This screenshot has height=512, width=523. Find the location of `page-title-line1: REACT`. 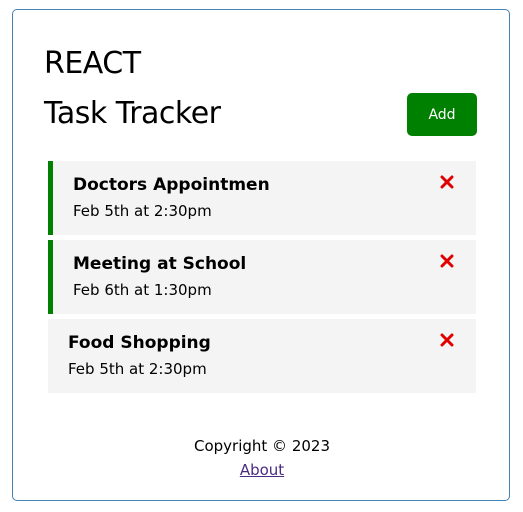

page-title-line1: REACT is located at coordinates (92, 63).